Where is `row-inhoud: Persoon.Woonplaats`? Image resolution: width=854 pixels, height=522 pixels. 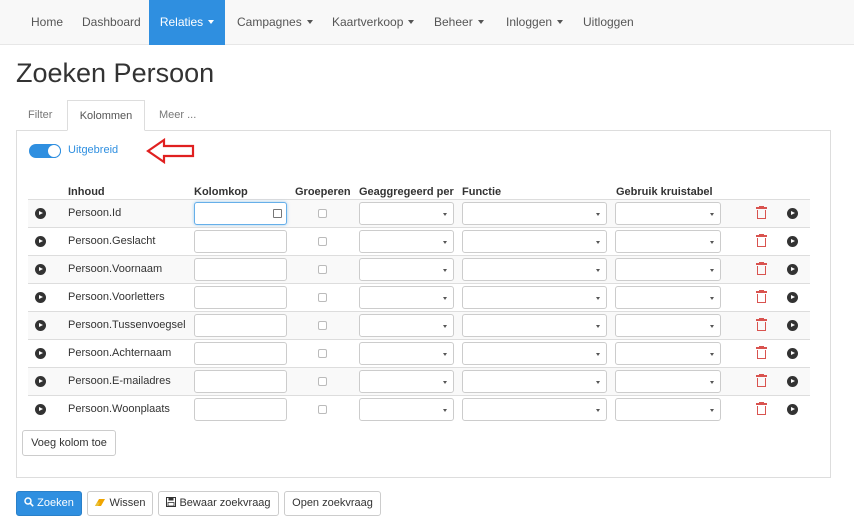
row-inhoud: Persoon.Woonplaats is located at coordinates (119, 409).